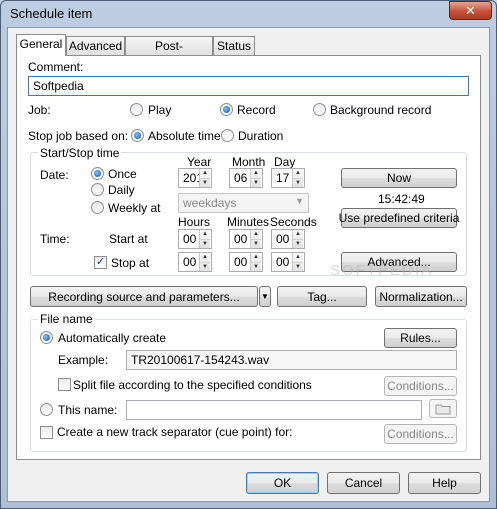 The width and height of the screenshot is (497, 509). I want to click on file-name-group-label: File name, so click(66, 319).